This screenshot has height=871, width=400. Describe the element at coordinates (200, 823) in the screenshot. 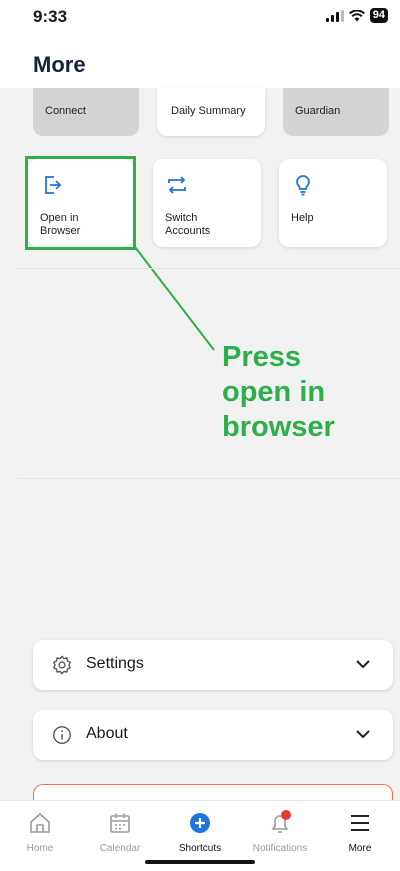

I see `plus-circle-icon` at that location.